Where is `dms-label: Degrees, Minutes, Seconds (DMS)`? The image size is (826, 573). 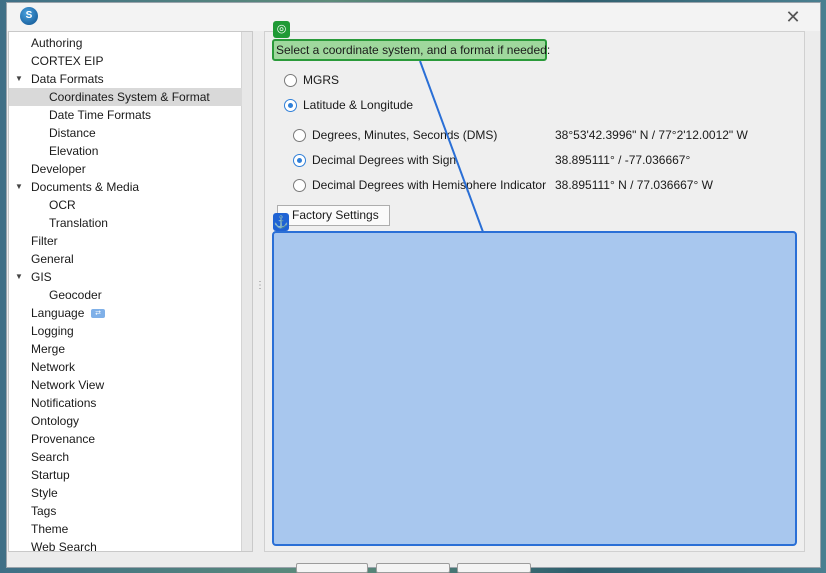
dms-label: Degrees, Minutes, Seconds (DMS) is located at coordinates (404, 135).